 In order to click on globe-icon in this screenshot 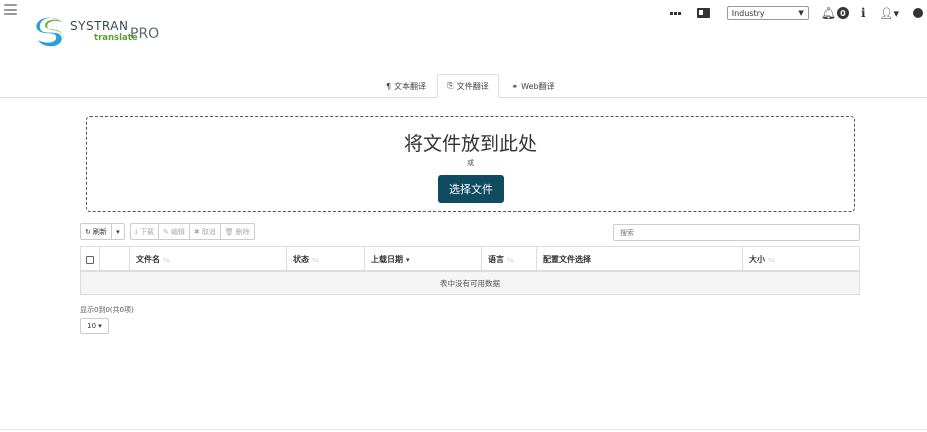, I will do `click(918, 13)`.